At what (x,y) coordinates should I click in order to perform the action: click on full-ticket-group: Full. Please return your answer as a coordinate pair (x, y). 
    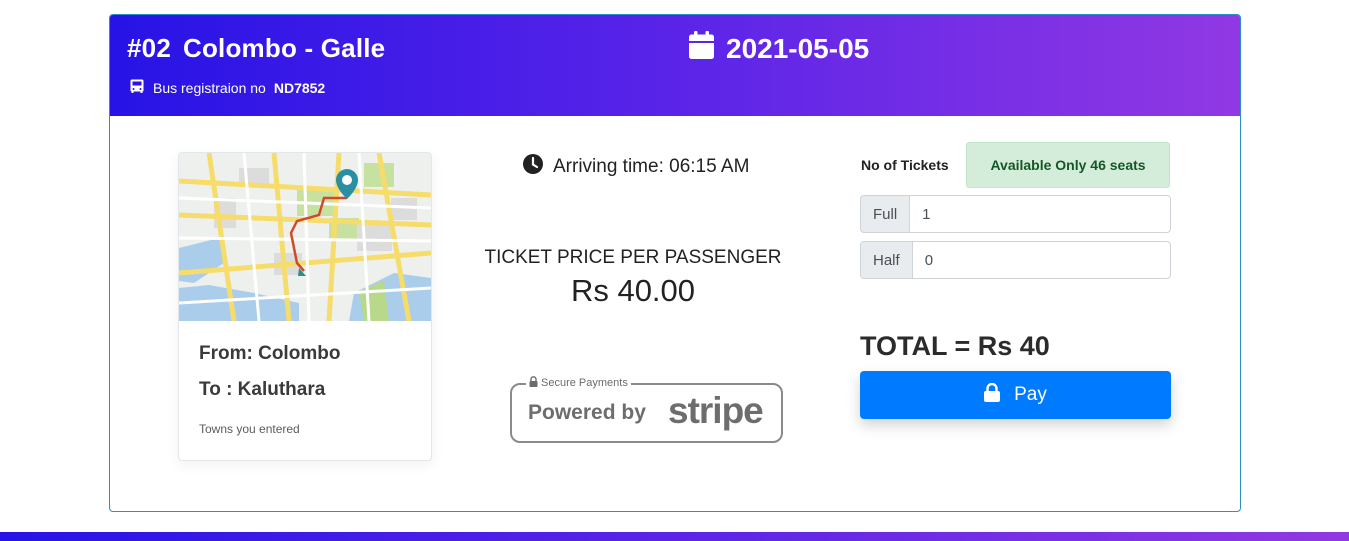
    Looking at the image, I should click on (1015, 214).